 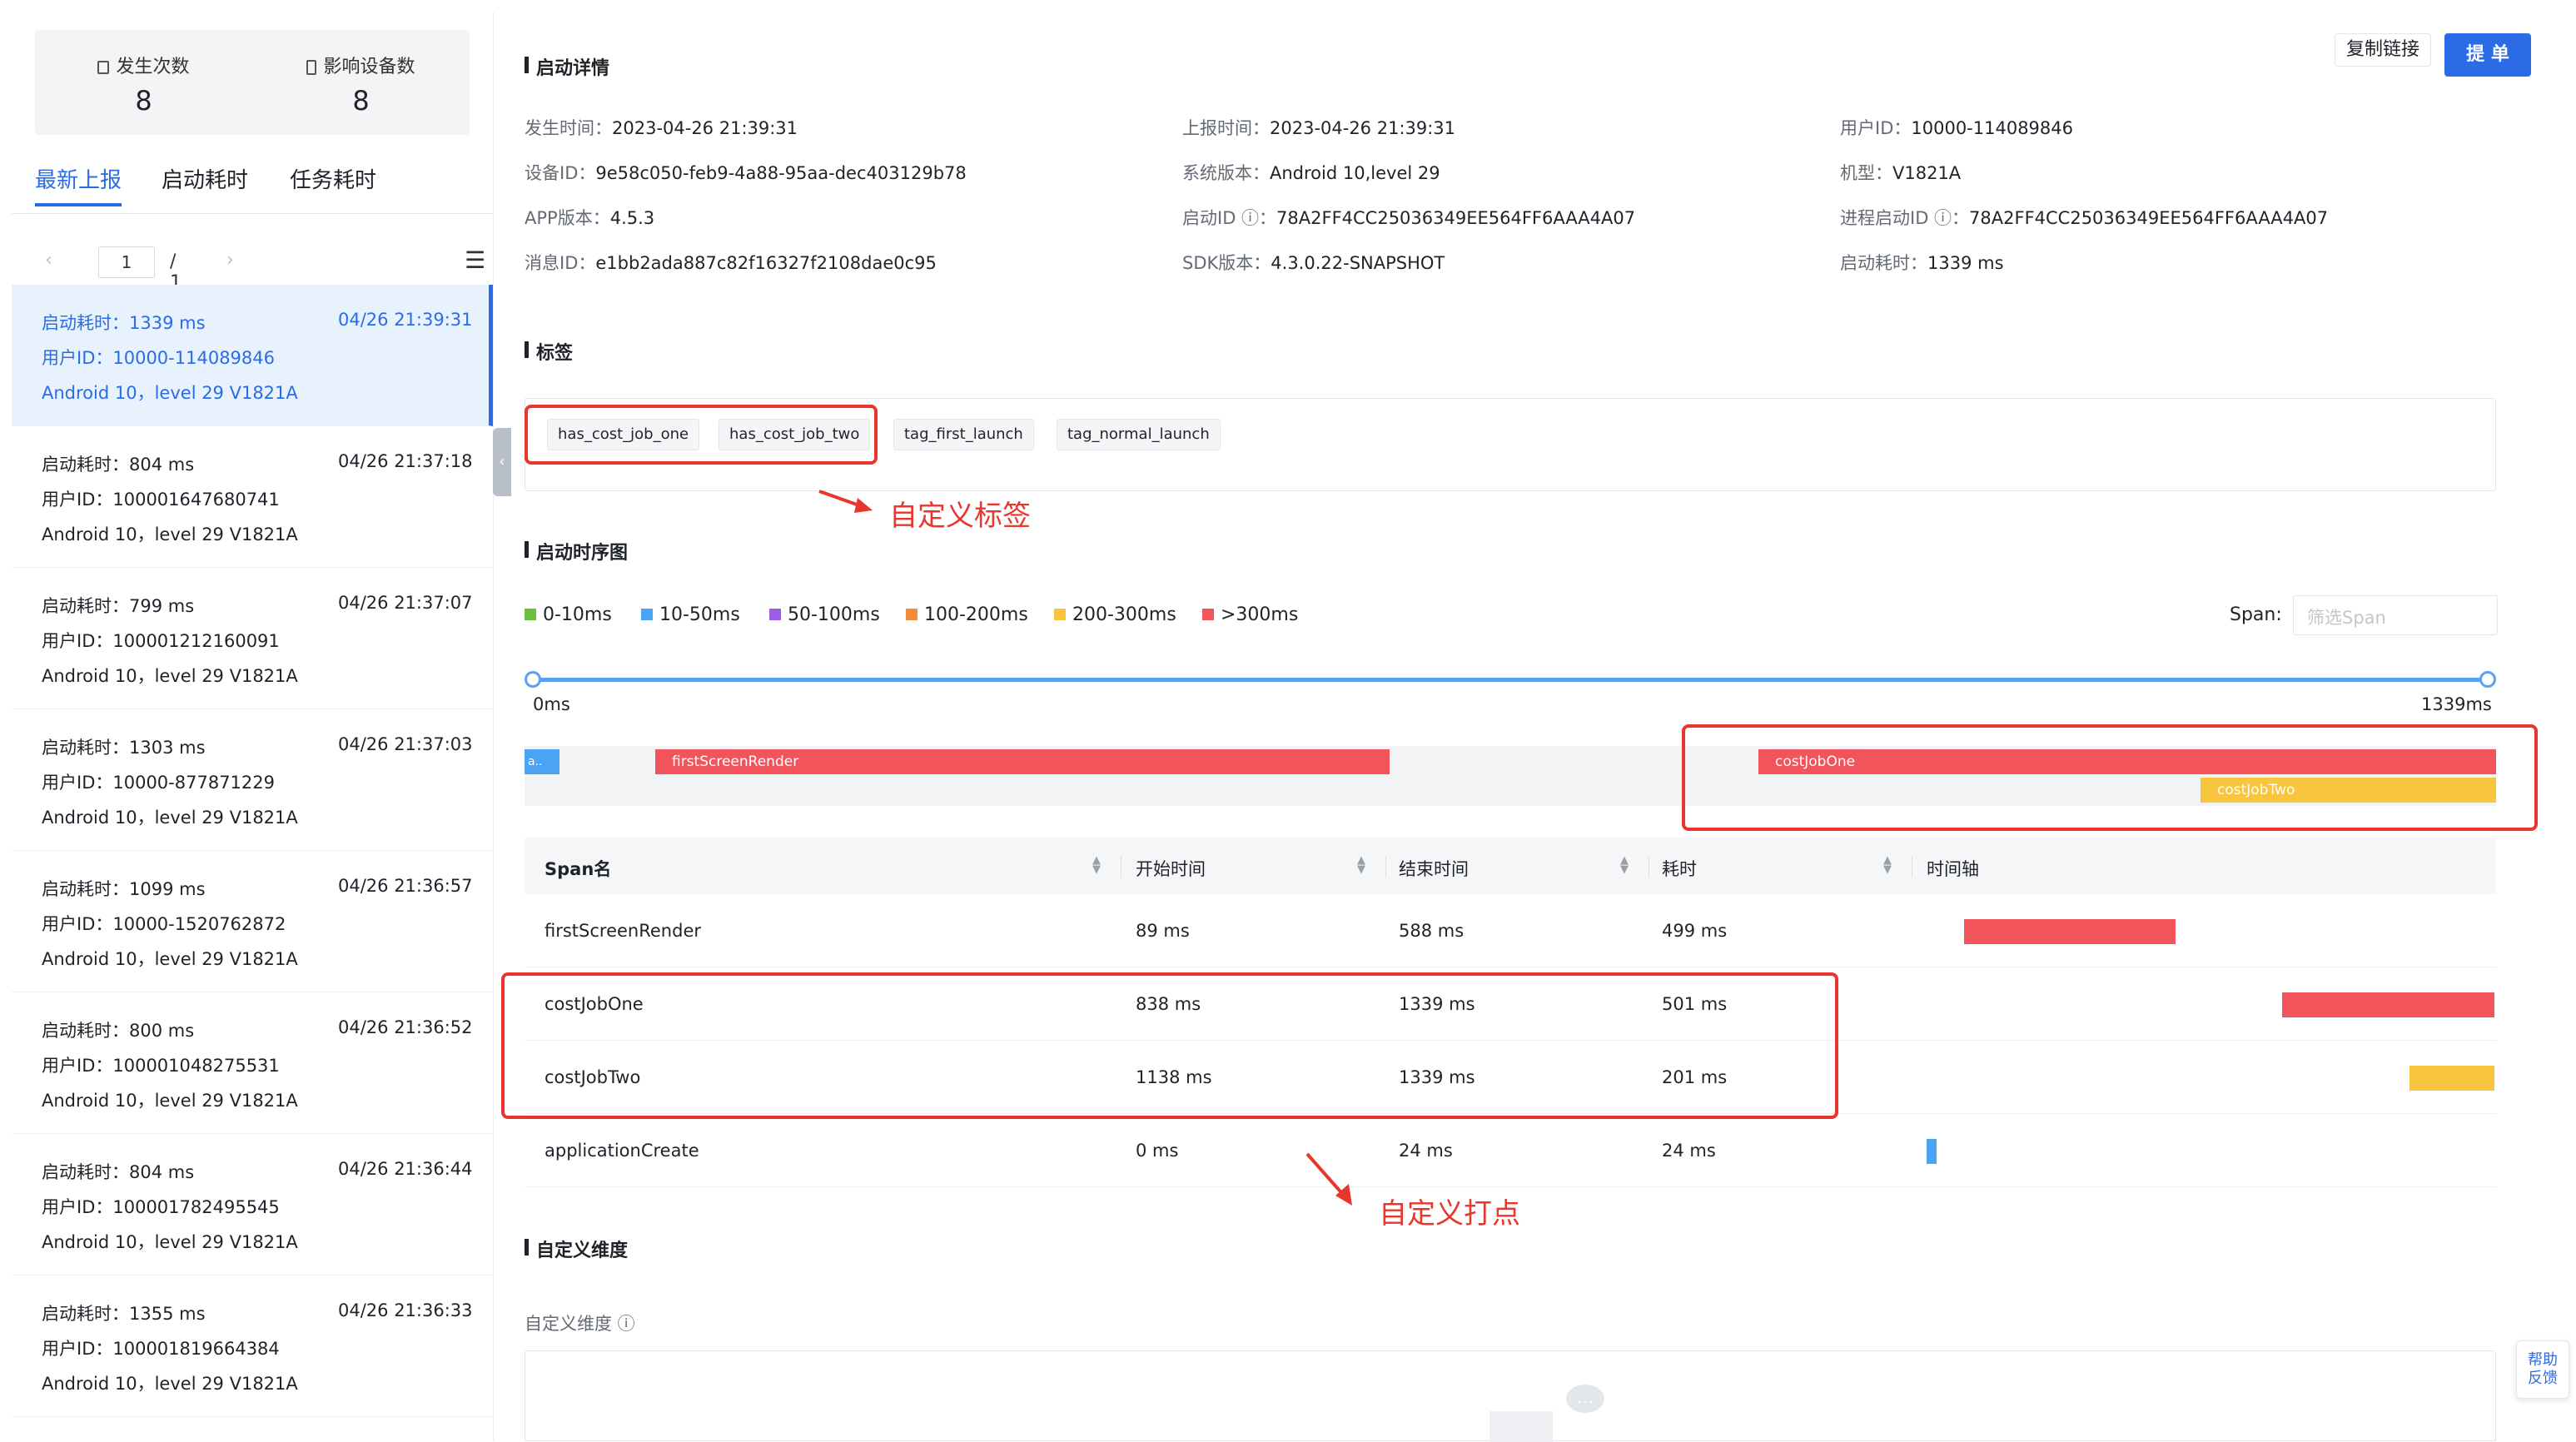 What do you see at coordinates (2110, 777) in the screenshot?
I see `custom-span-highlight-box` at bounding box center [2110, 777].